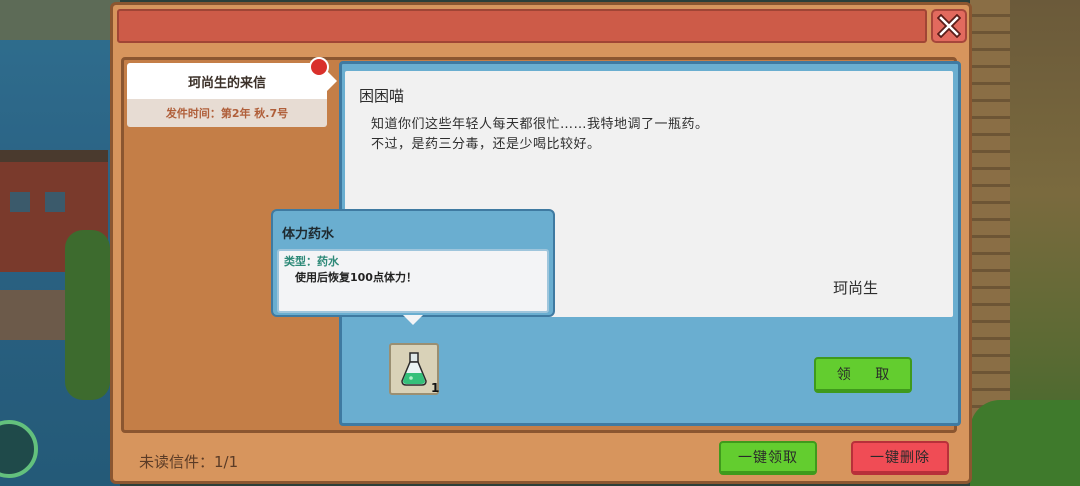 This screenshot has height=486, width=1080. I want to click on close-icon, so click(949, 26).